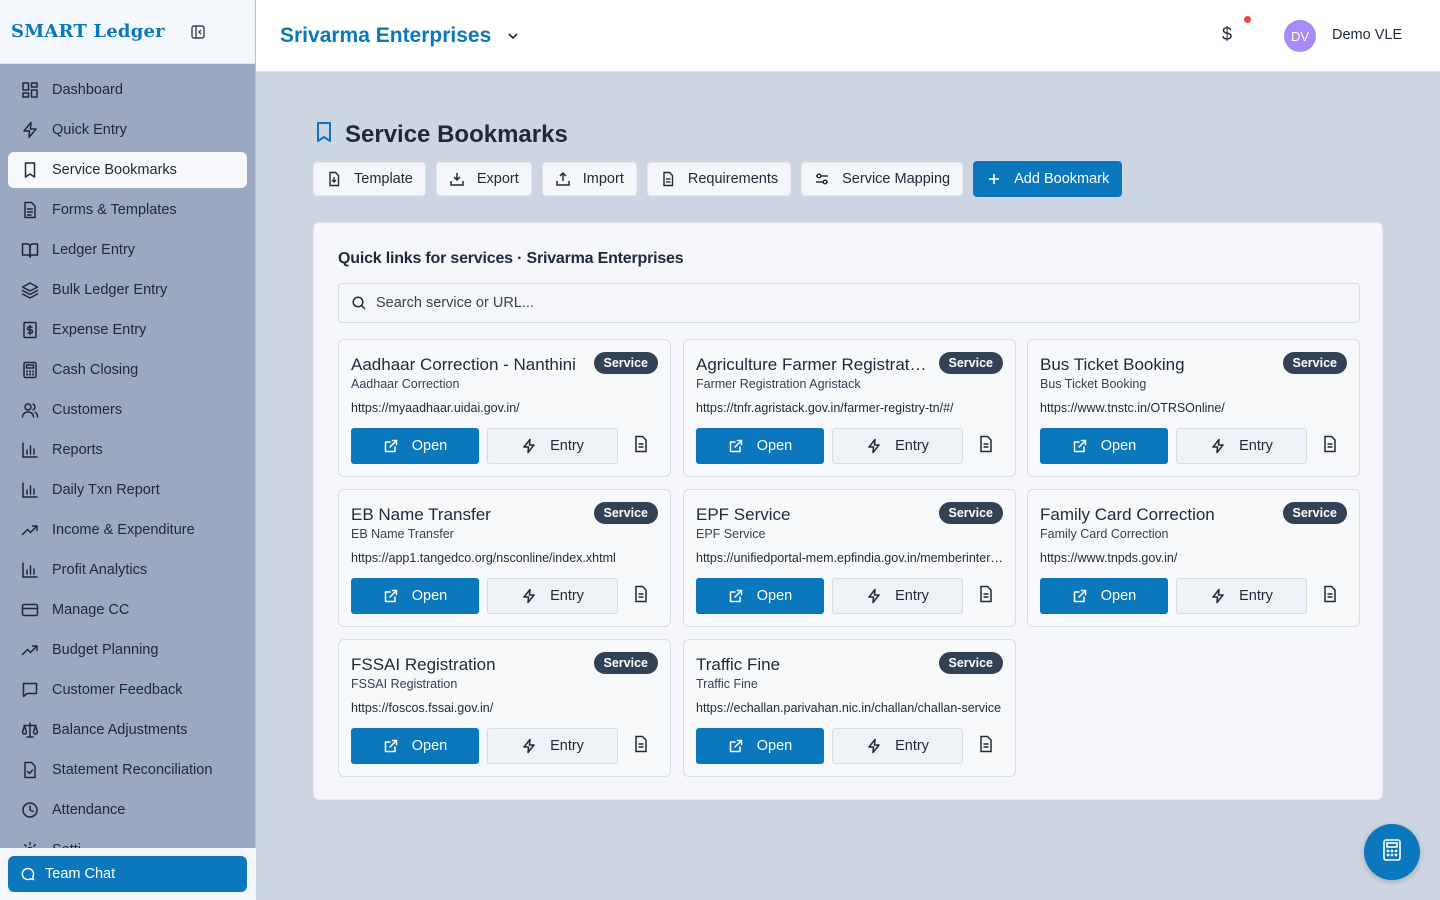 The image size is (1440, 900). What do you see at coordinates (30, 450) in the screenshot?
I see `bar-chart-icon` at bounding box center [30, 450].